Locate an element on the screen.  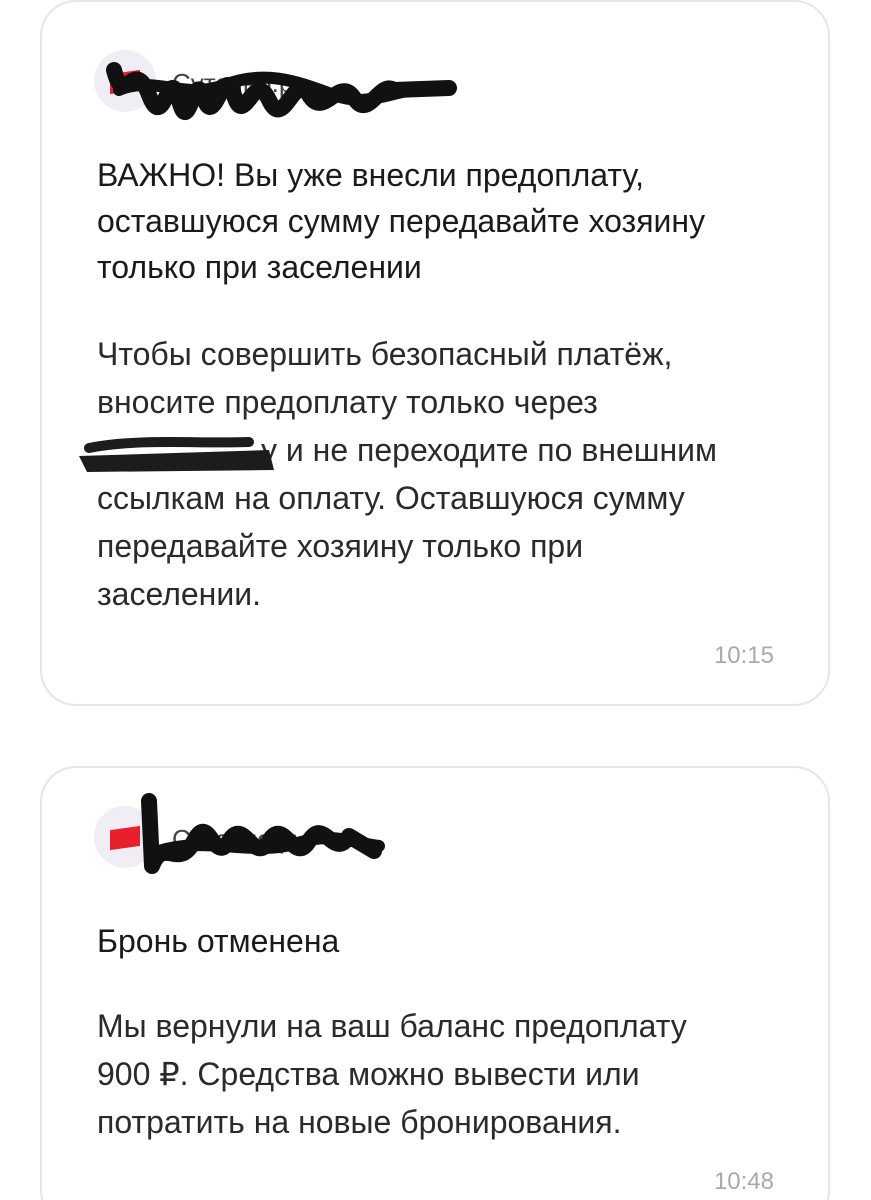
body-line: вносите предоплату только через is located at coordinates (347, 402).